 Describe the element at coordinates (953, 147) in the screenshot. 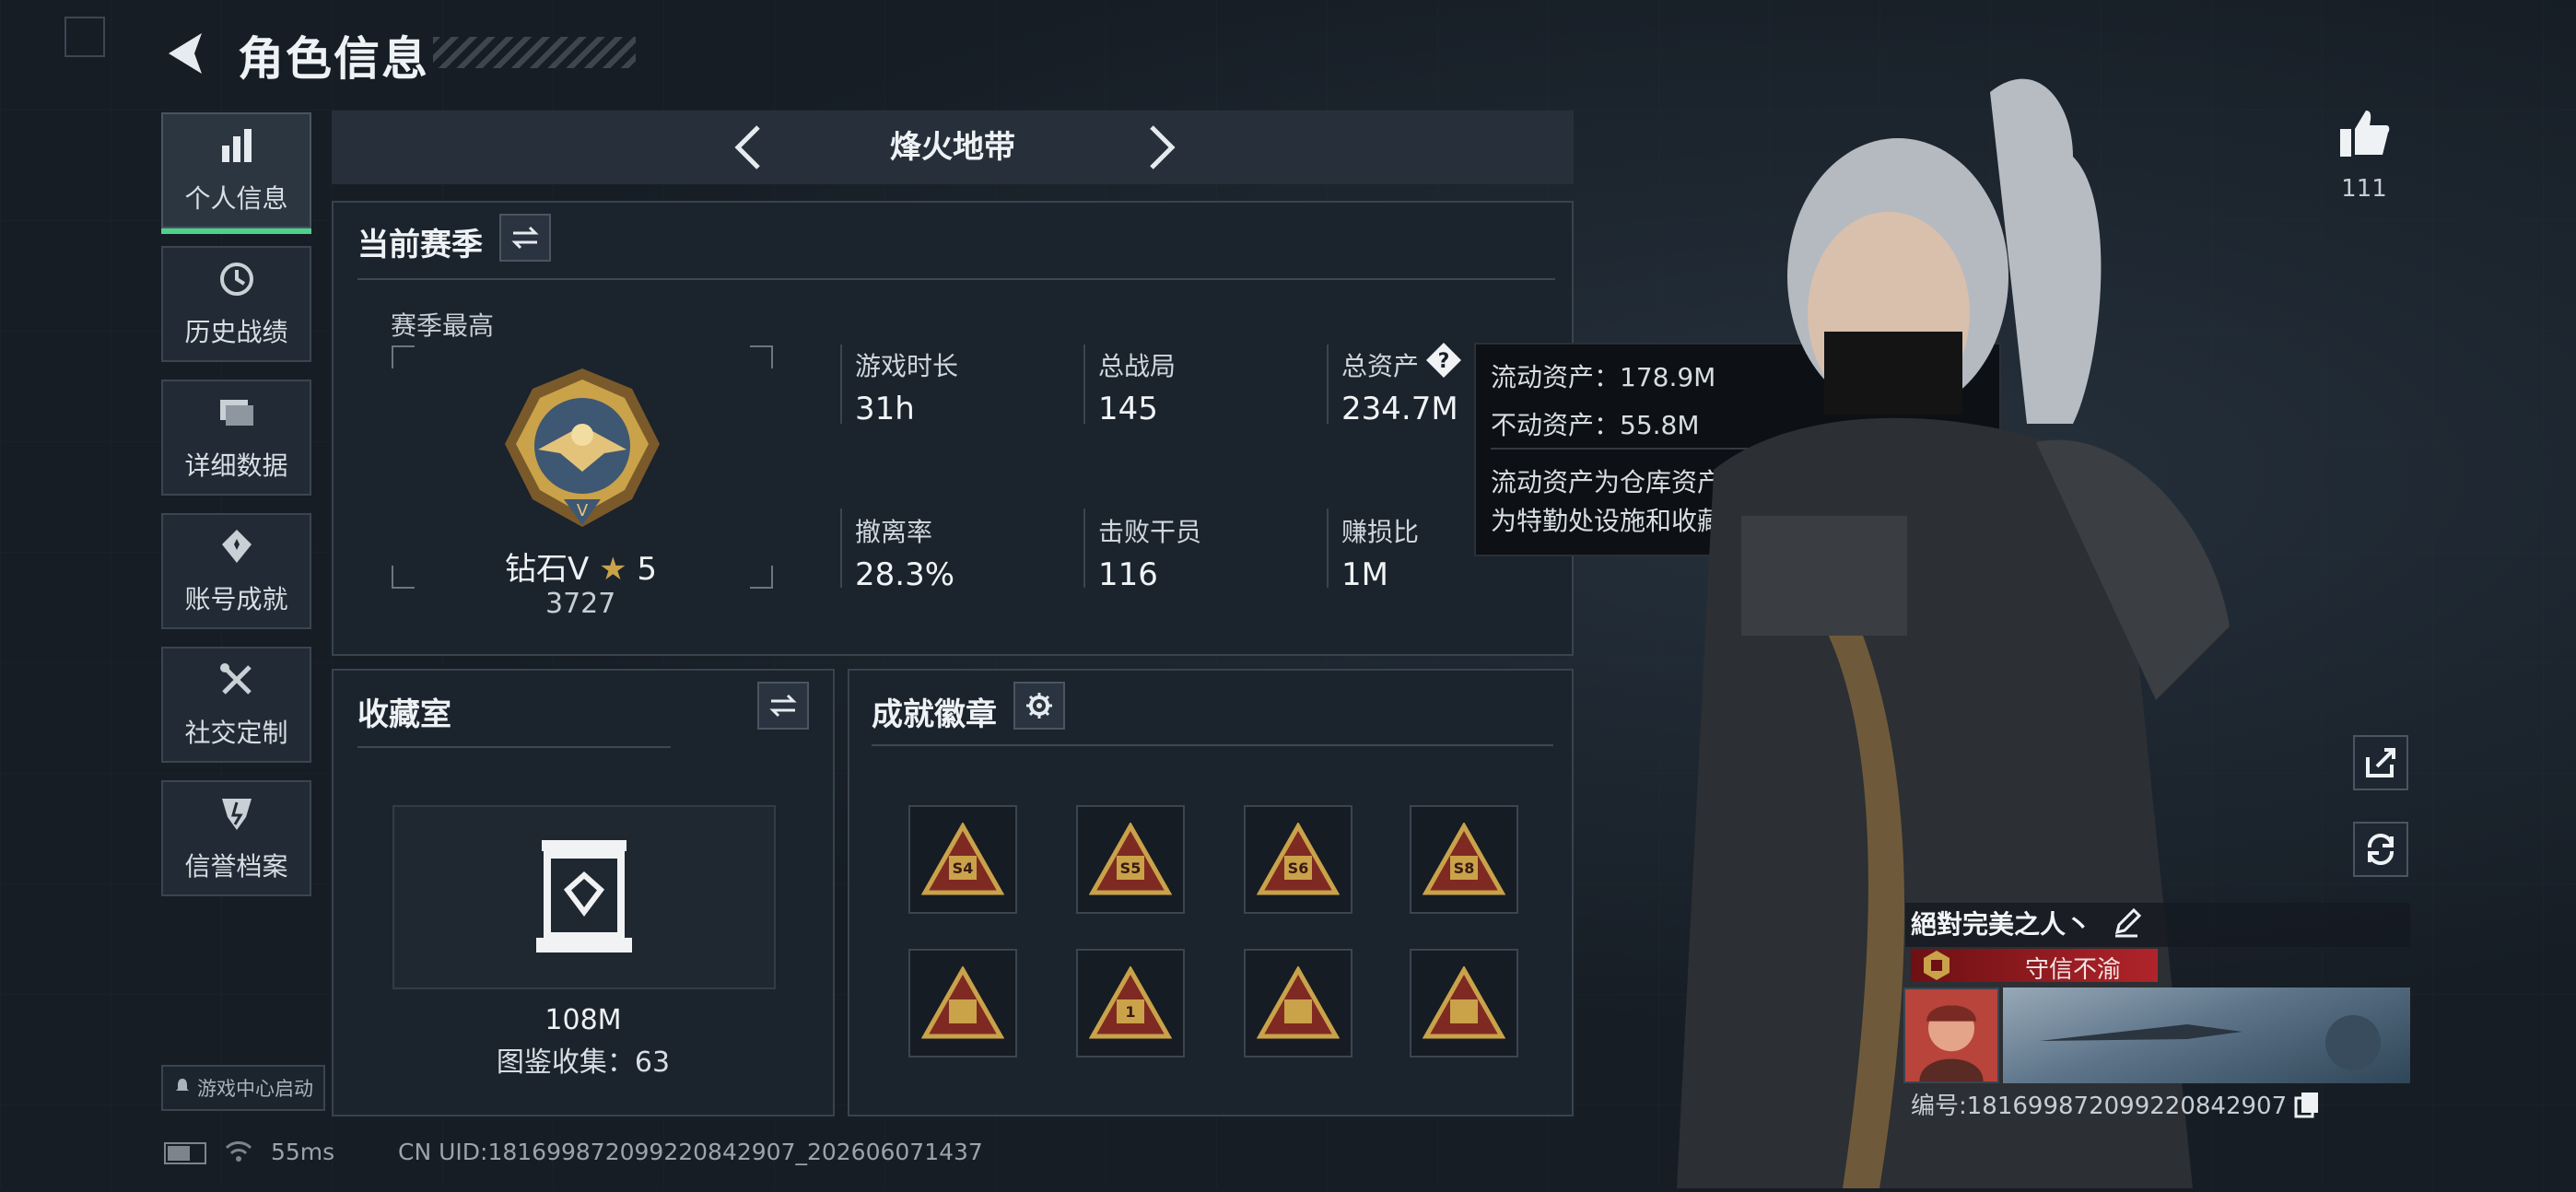

I see `mode-title: 烽火地带` at that location.